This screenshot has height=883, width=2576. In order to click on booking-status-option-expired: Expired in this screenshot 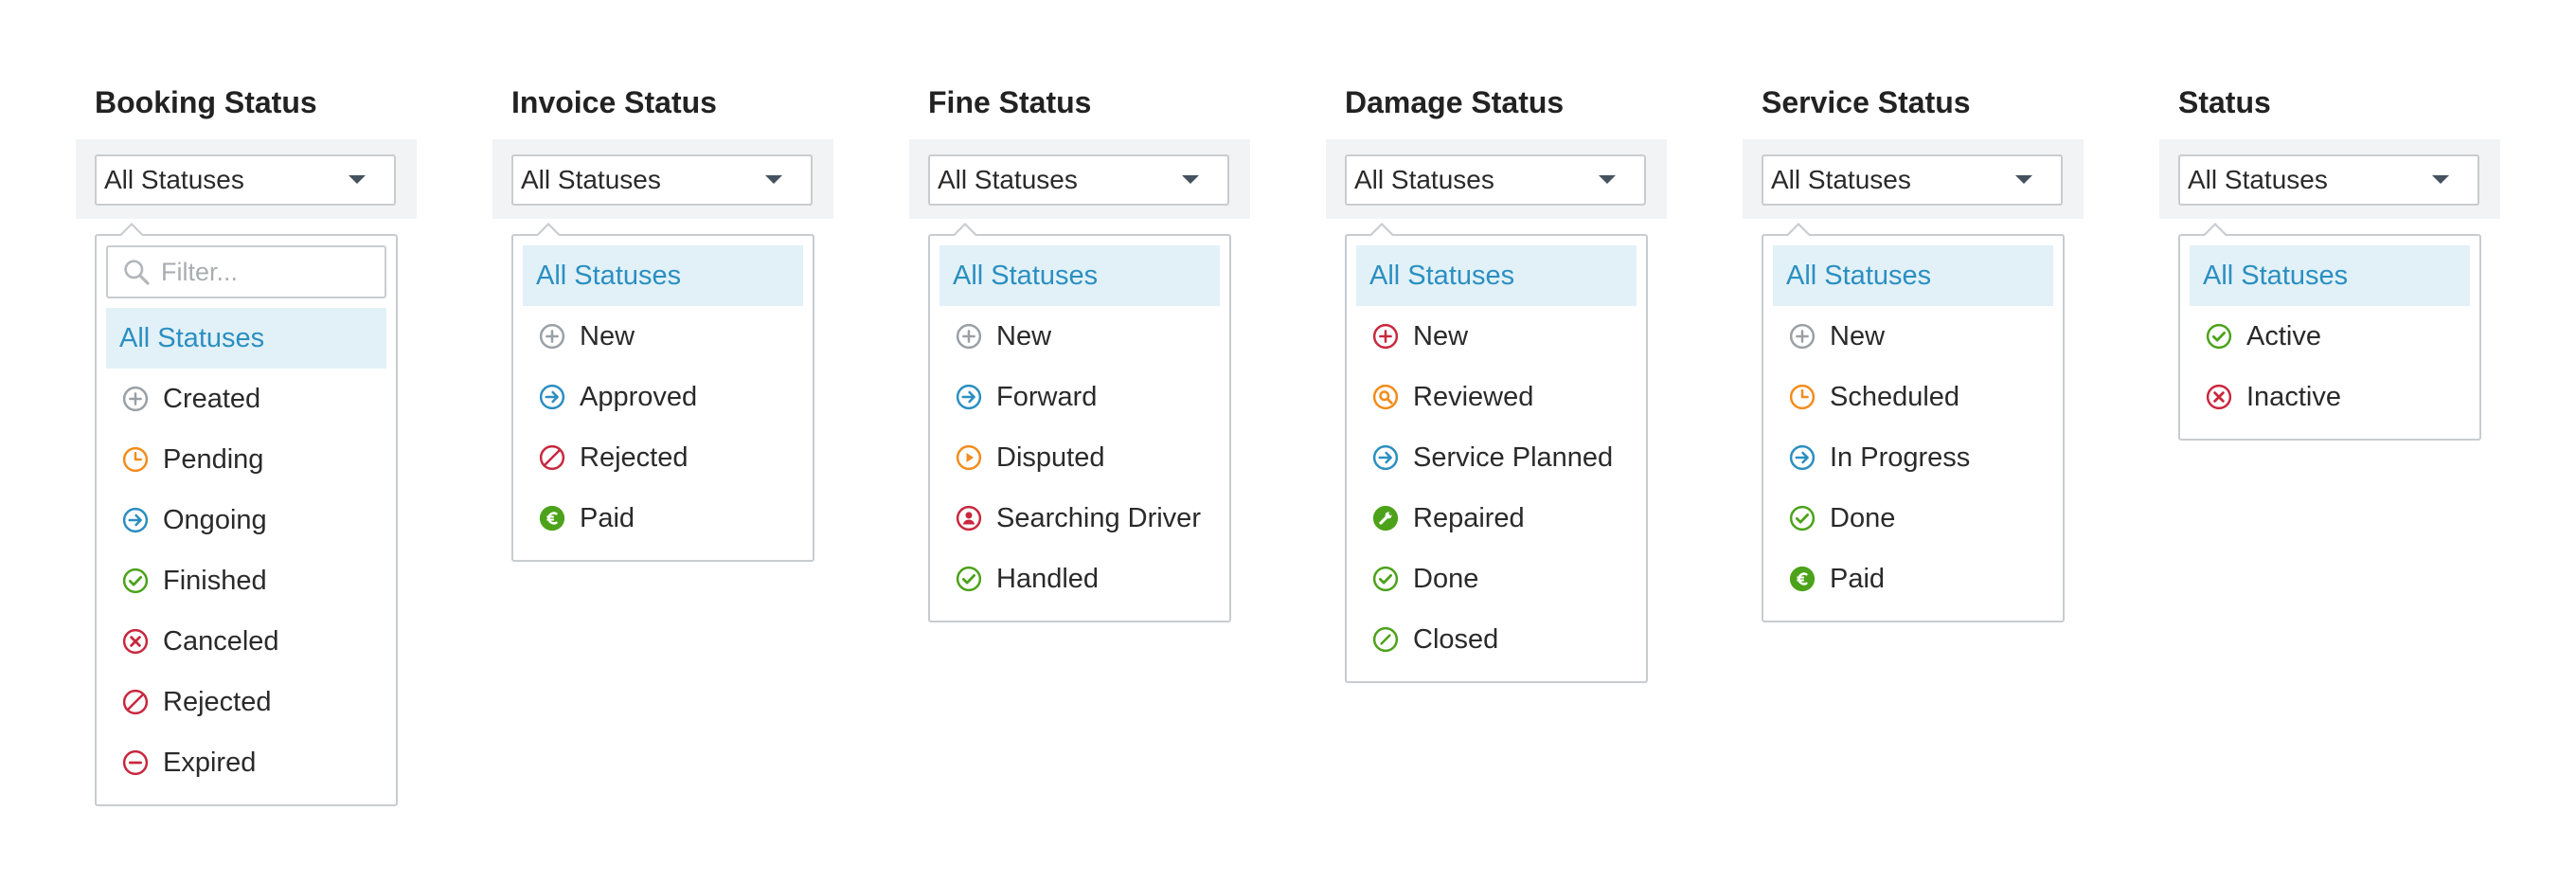, I will do `click(246, 762)`.